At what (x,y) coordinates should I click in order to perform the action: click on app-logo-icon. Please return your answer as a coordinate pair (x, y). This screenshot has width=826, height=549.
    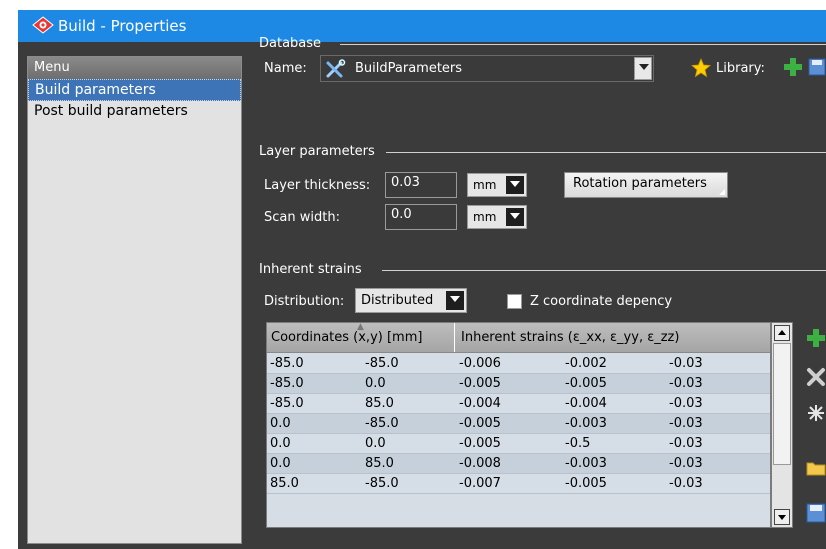
    Looking at the image, I should click on (43, 25).